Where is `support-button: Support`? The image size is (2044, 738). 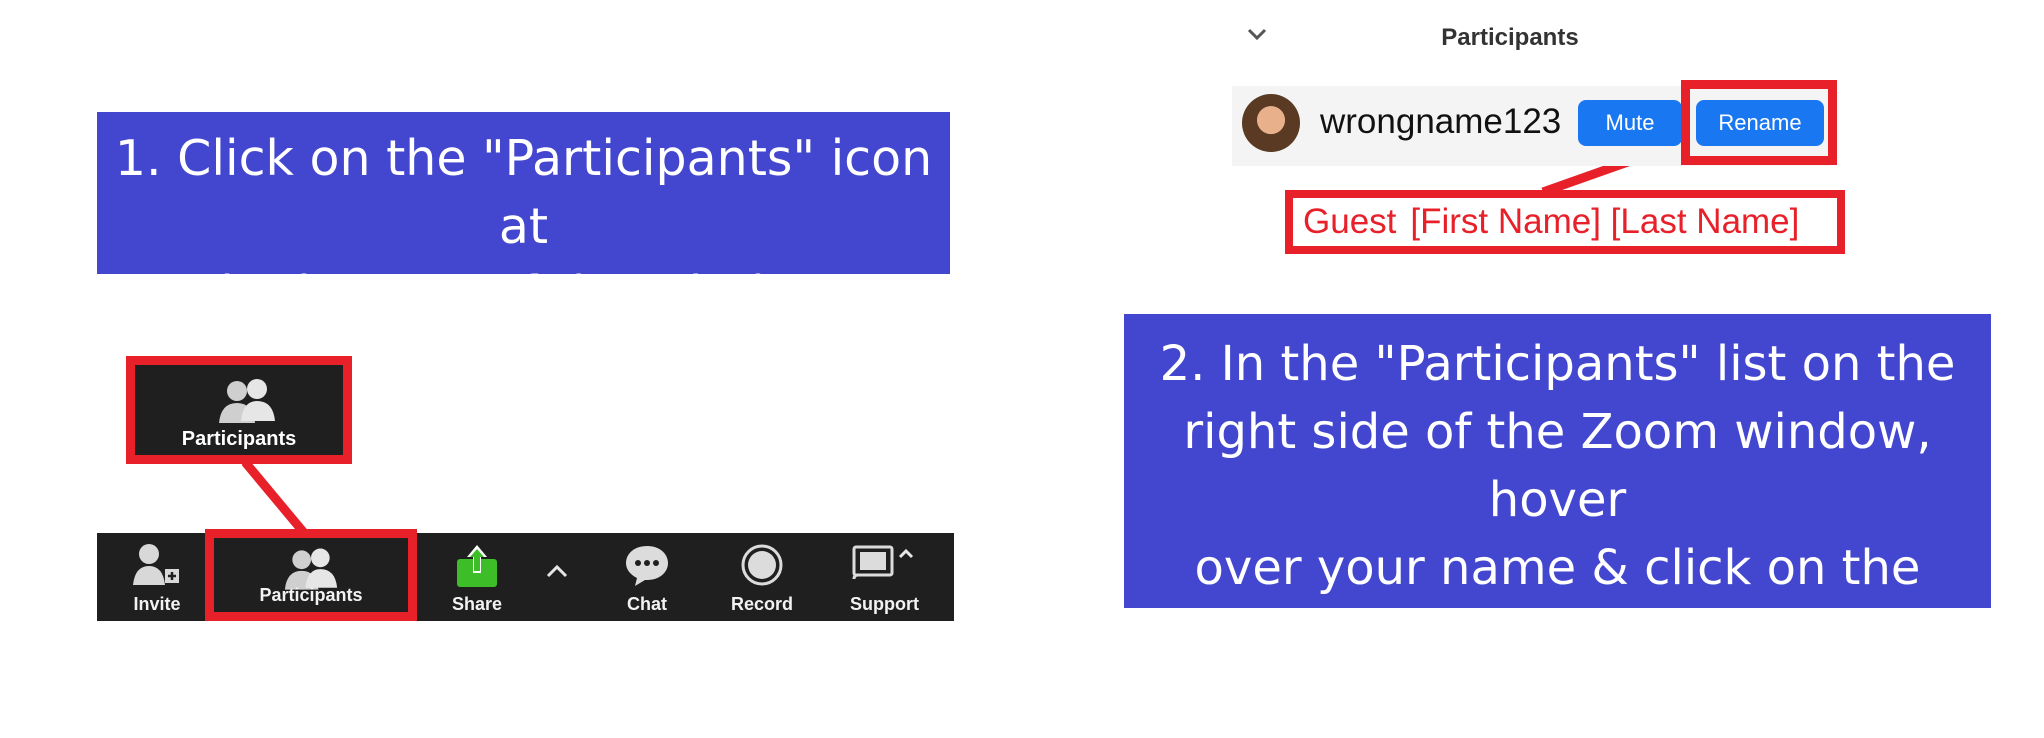
support-button: Support is located at coordinates (884, 577).